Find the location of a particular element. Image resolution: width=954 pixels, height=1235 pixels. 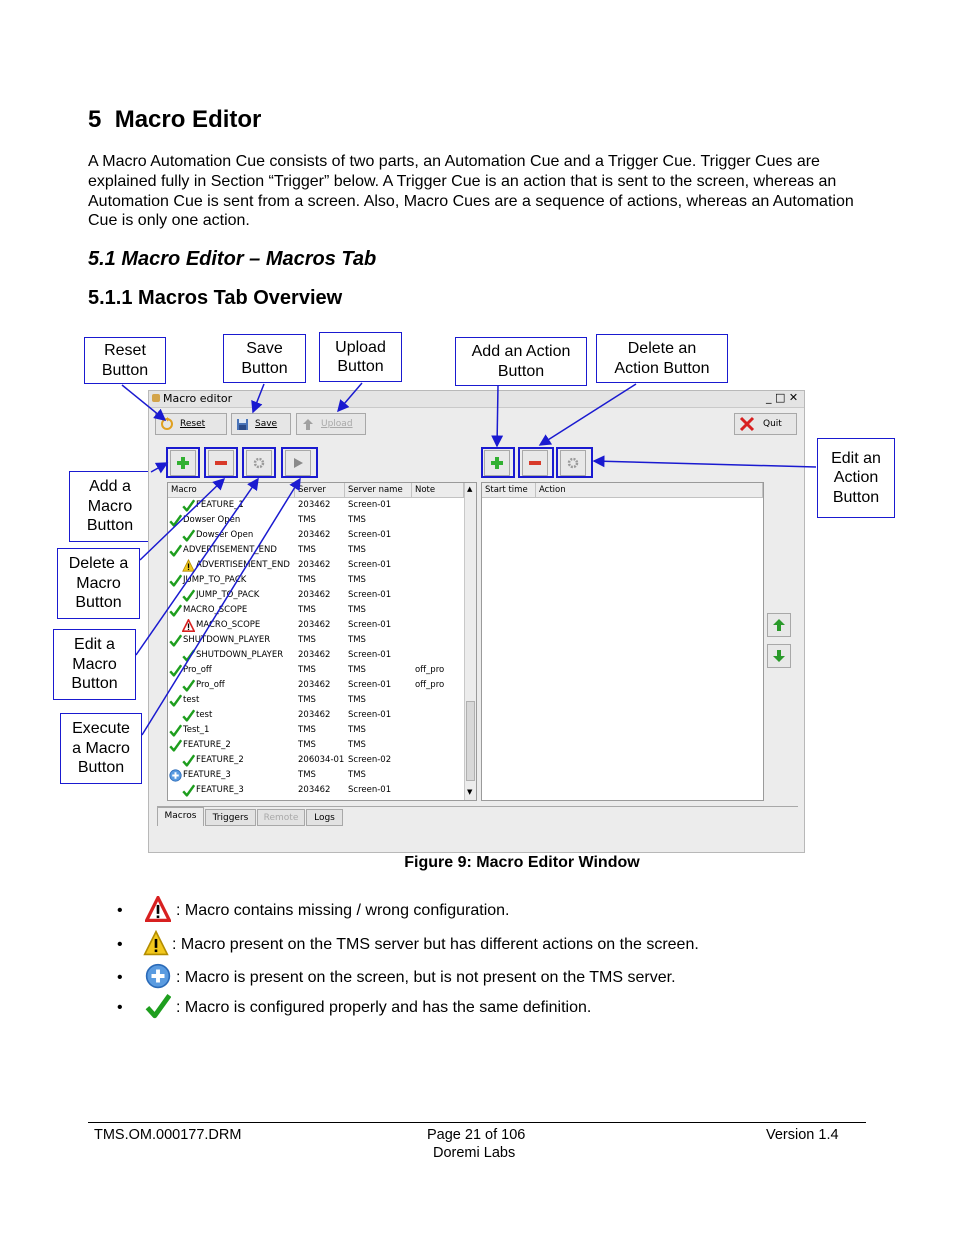

callout-text: Reset is located at coordinates (125, 350).